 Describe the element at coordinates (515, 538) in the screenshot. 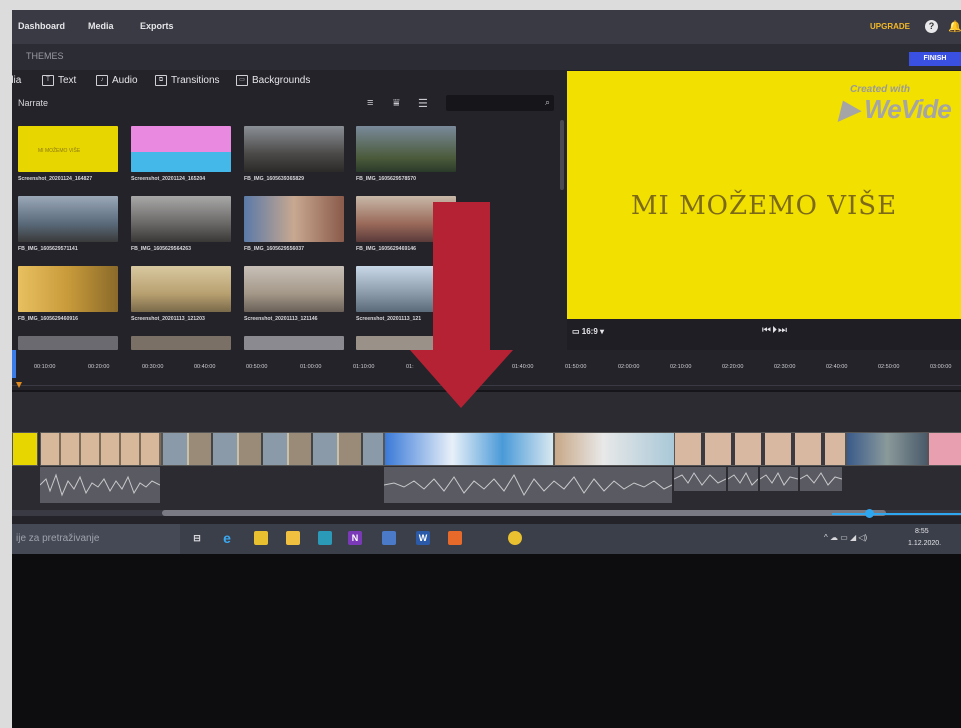

I see `chrome-icon` at that location.